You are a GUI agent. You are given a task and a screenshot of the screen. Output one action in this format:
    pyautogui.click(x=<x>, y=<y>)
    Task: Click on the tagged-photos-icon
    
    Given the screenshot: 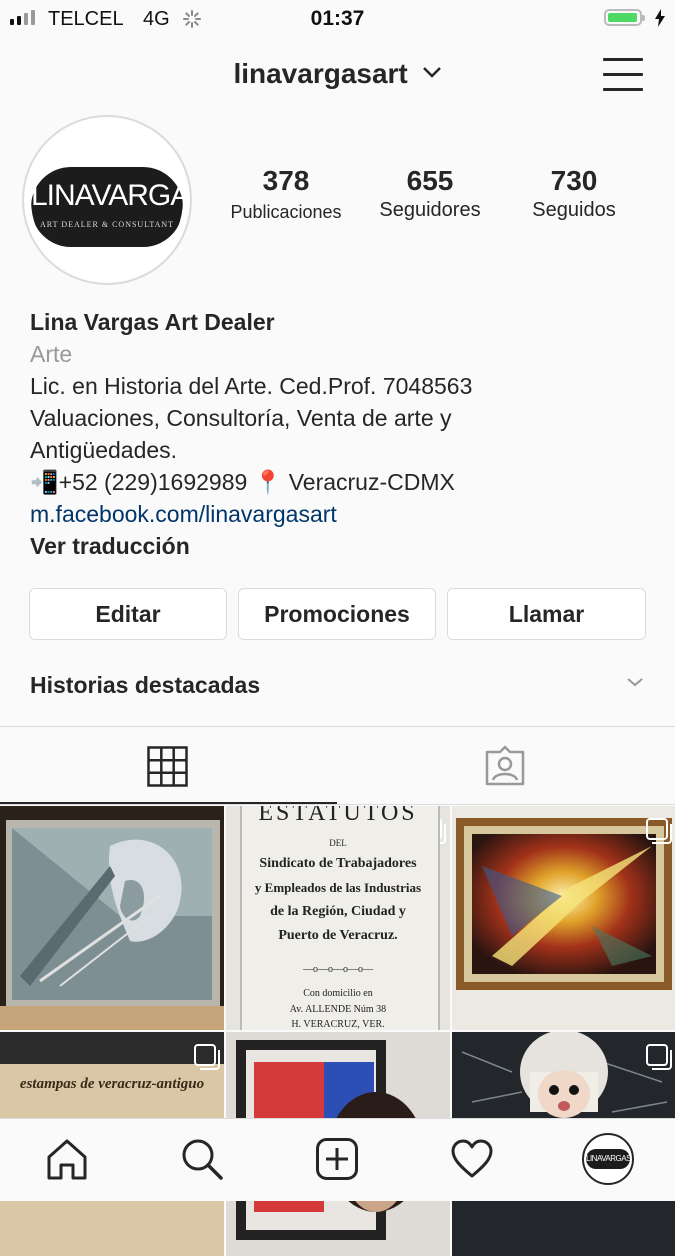 What is the action you would take?
    pyautogui.click(x=505, y=766)
    